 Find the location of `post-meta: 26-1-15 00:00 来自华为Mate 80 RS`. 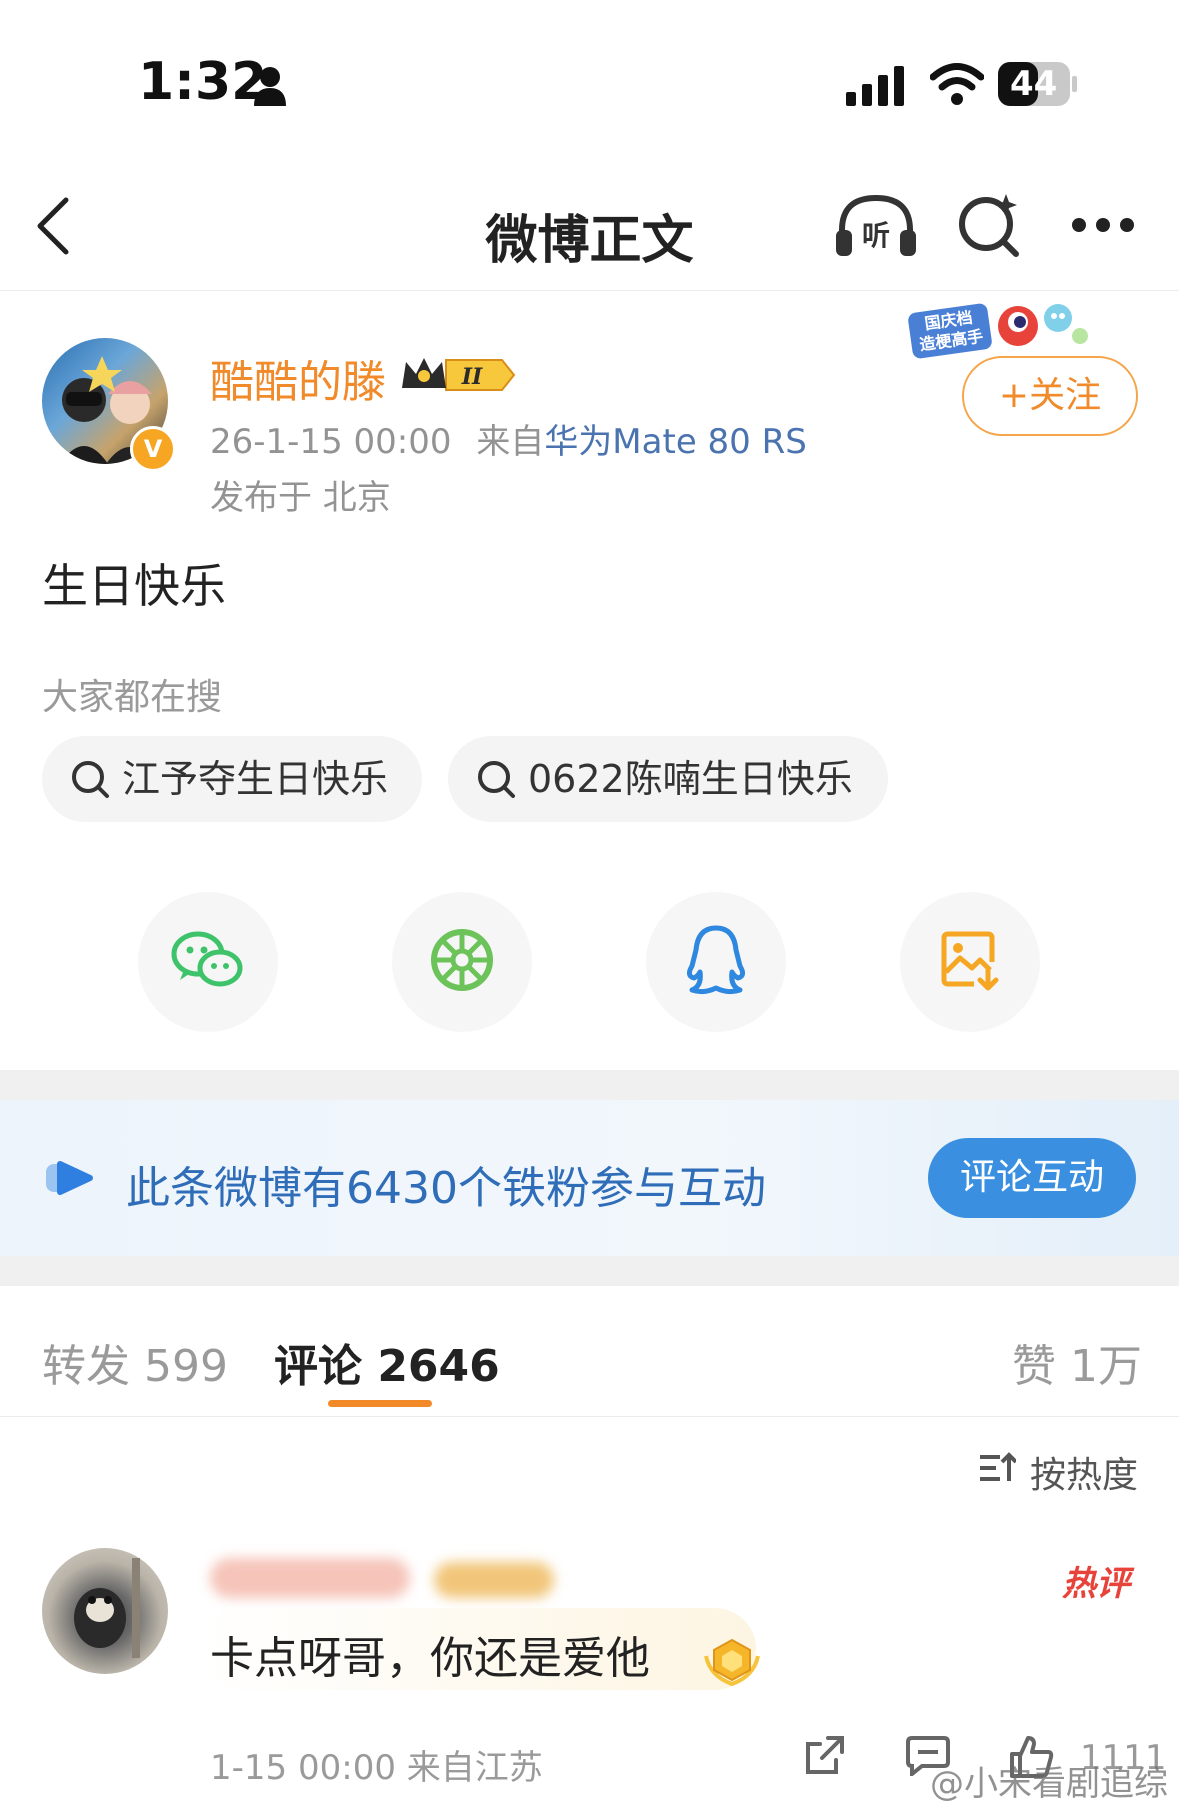

post-meta: 26-1-15 00:00 来自华为Mate 80 RS is located at coordinates (508, 438).